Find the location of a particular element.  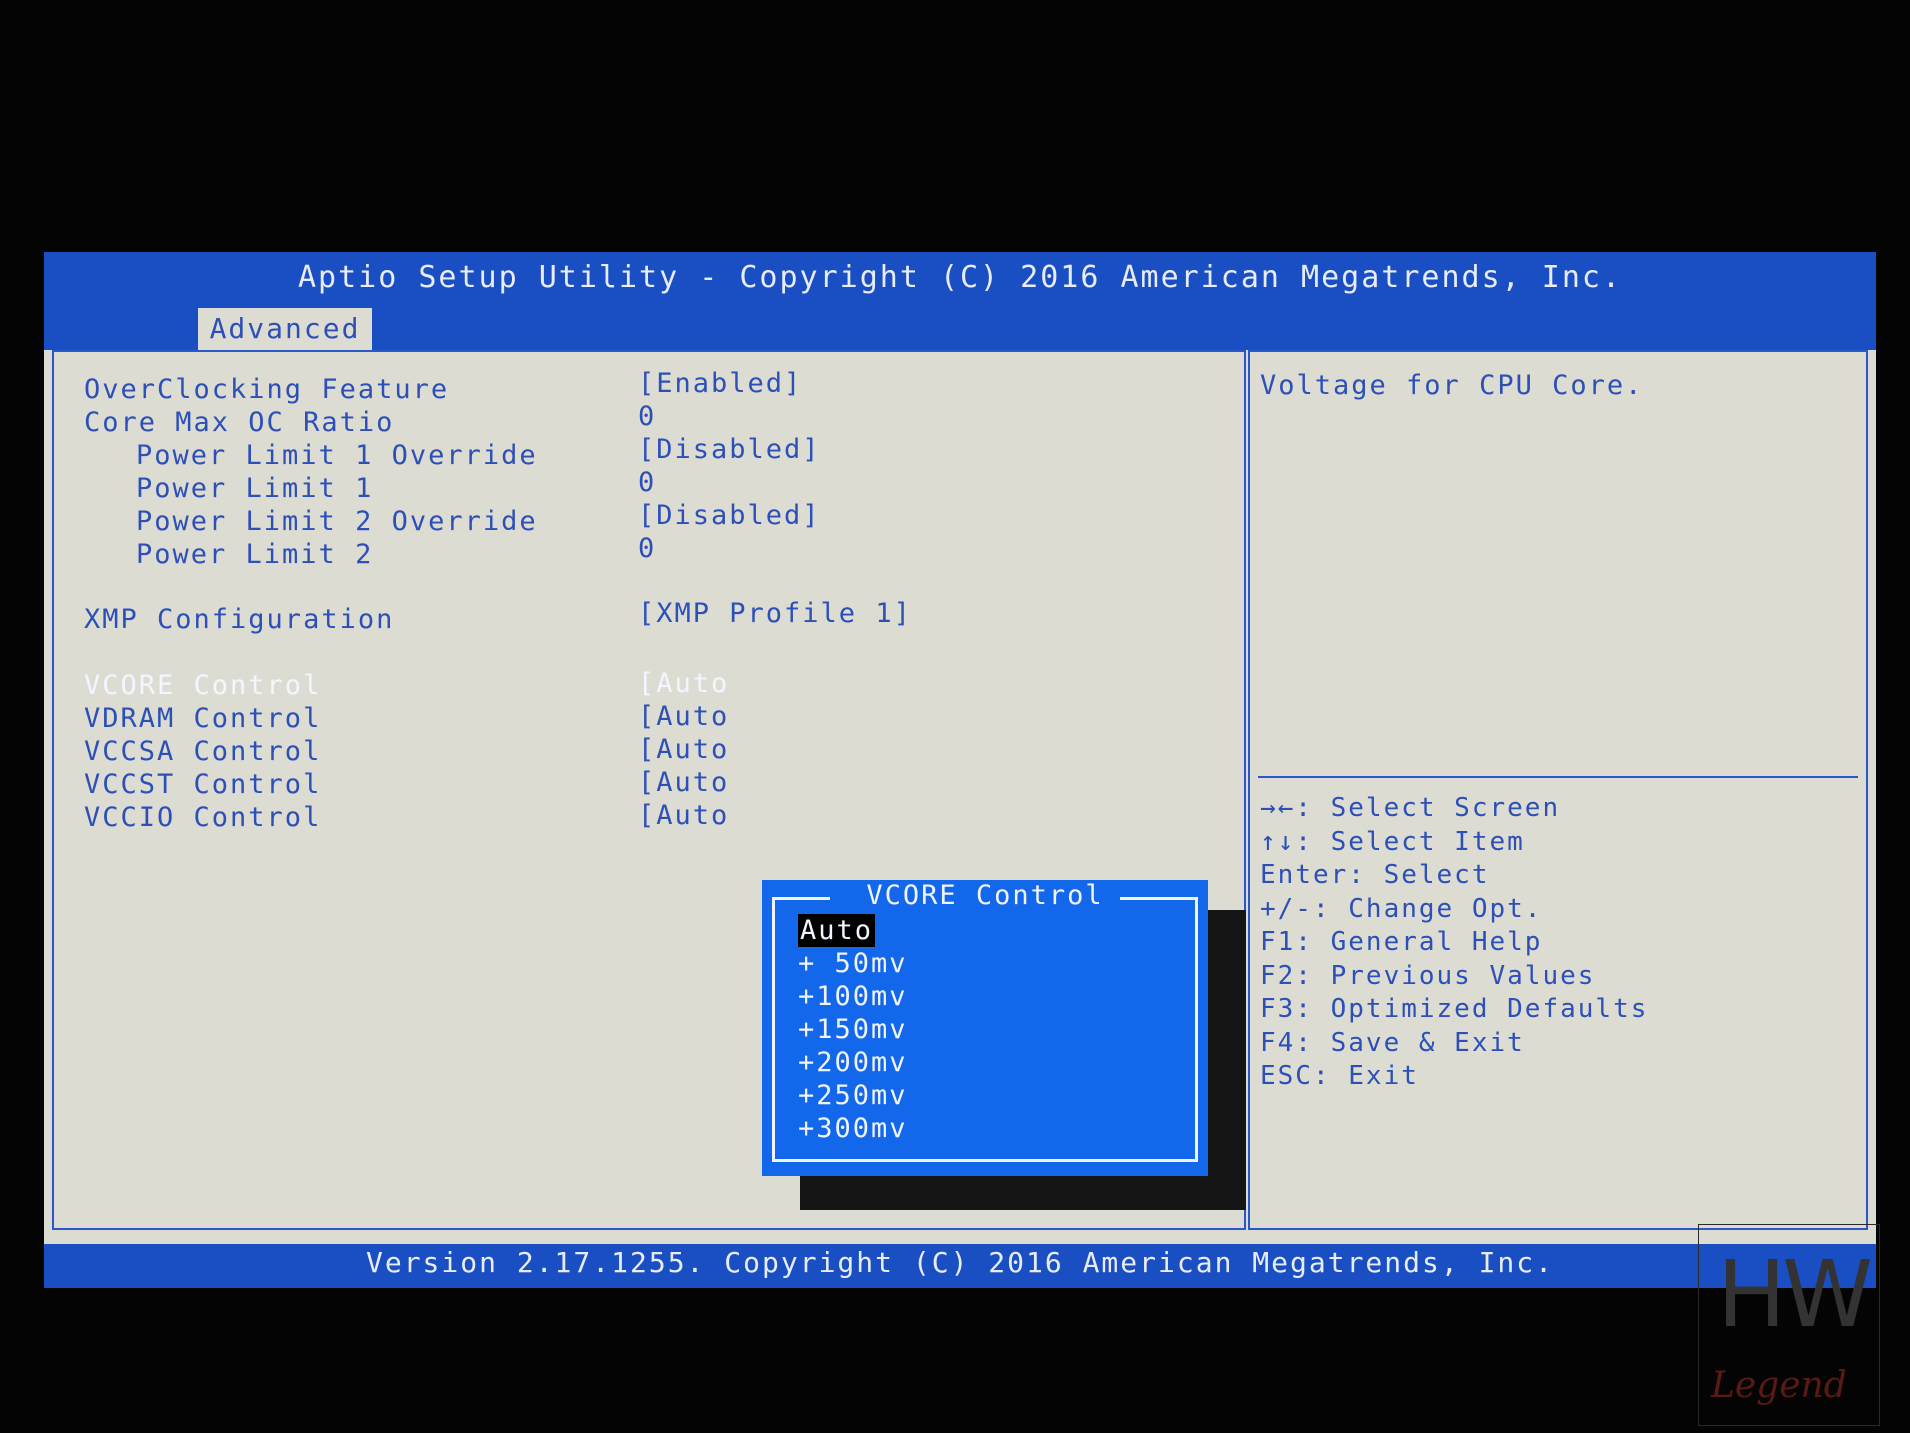

setting-vdram-control: VDRAM Control [Auto is located at coordinates (649, 718).